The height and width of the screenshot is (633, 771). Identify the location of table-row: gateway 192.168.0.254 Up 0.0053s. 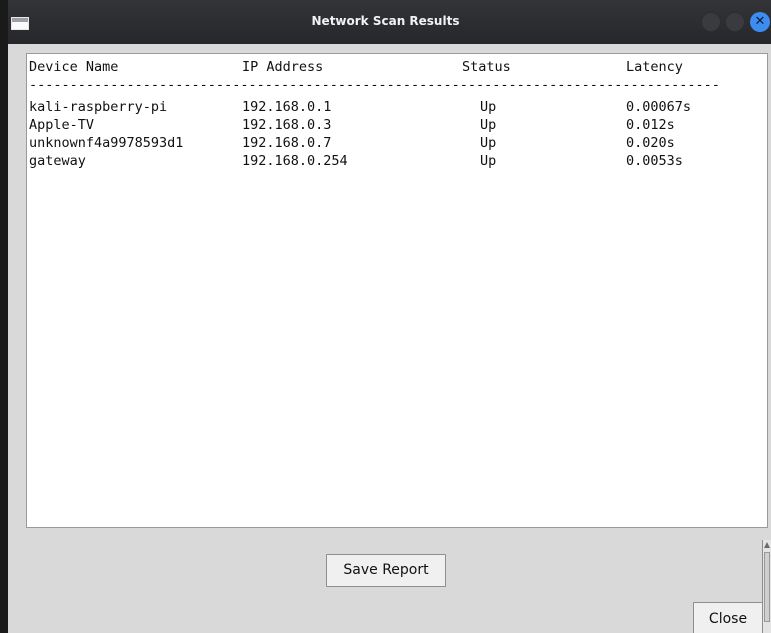
(356, 161).